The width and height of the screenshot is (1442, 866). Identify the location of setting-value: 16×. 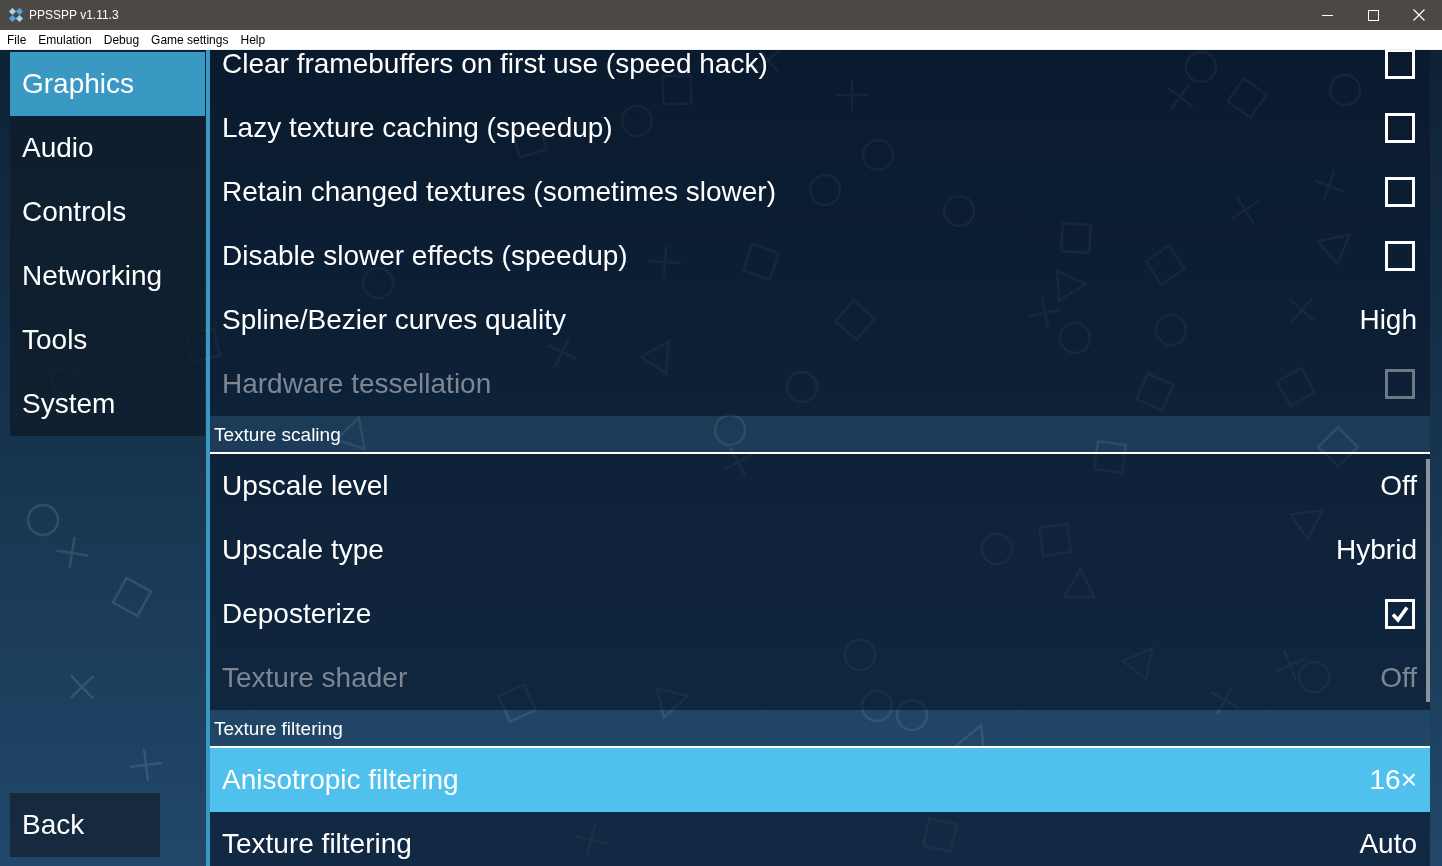
(1393, 780).